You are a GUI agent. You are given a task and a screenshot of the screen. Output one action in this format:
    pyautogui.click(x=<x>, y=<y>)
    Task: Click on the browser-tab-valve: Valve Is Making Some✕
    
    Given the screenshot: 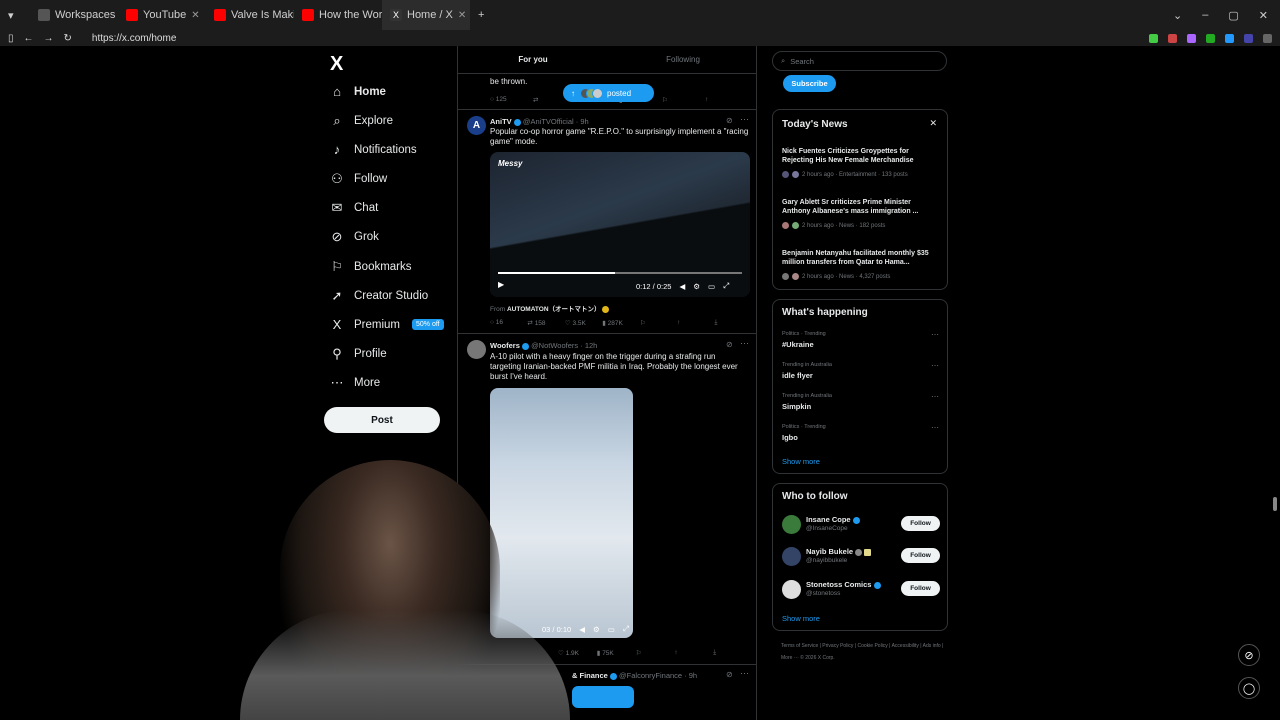 What is the action you would take?
    pyautogui.click(x=250, y=15)
    